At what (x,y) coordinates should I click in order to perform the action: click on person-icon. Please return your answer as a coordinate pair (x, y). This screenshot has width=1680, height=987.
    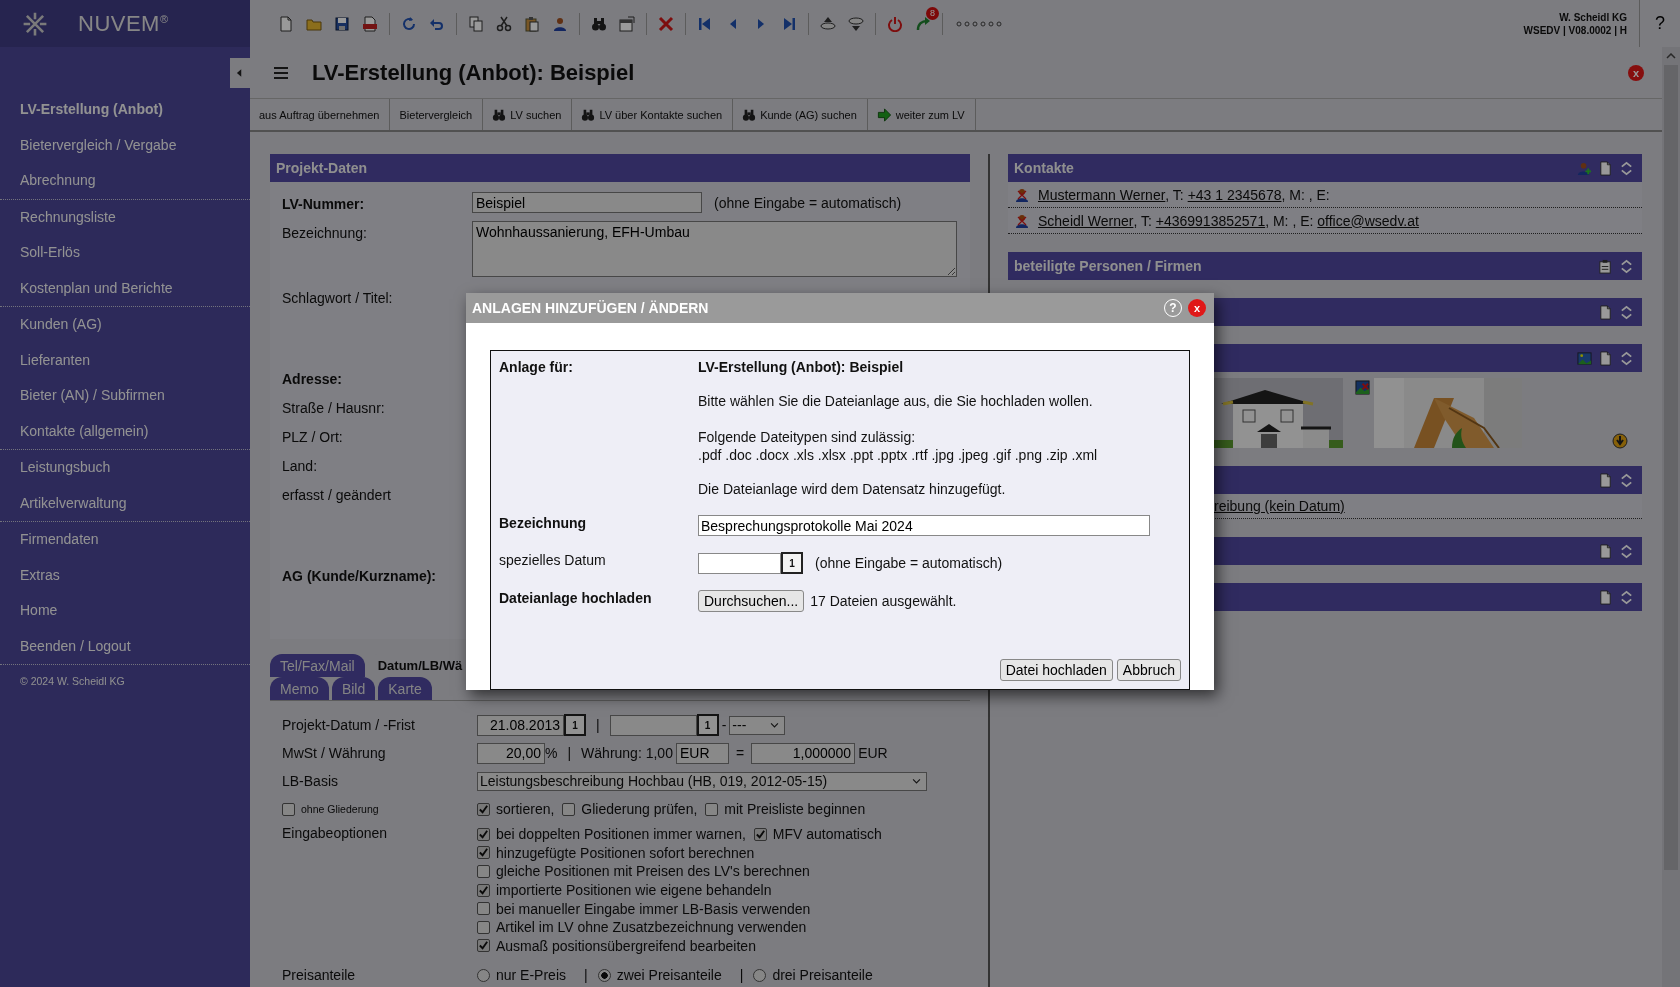
    Looking at the image, I should click on (560, 23).